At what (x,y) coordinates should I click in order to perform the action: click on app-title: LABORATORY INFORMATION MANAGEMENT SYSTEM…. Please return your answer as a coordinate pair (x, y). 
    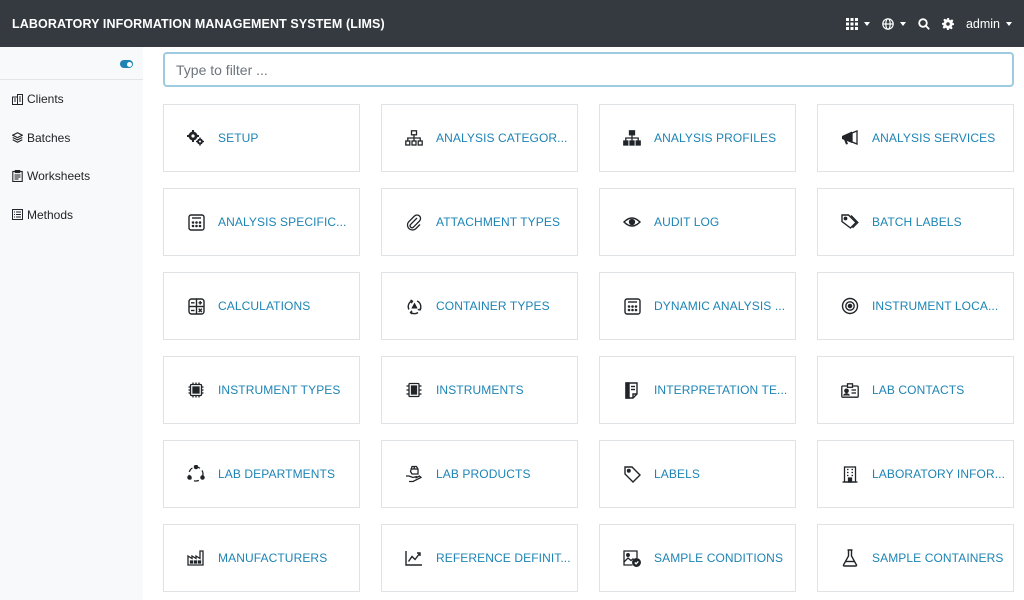
    Looking at the image, I should click on (198, 23).